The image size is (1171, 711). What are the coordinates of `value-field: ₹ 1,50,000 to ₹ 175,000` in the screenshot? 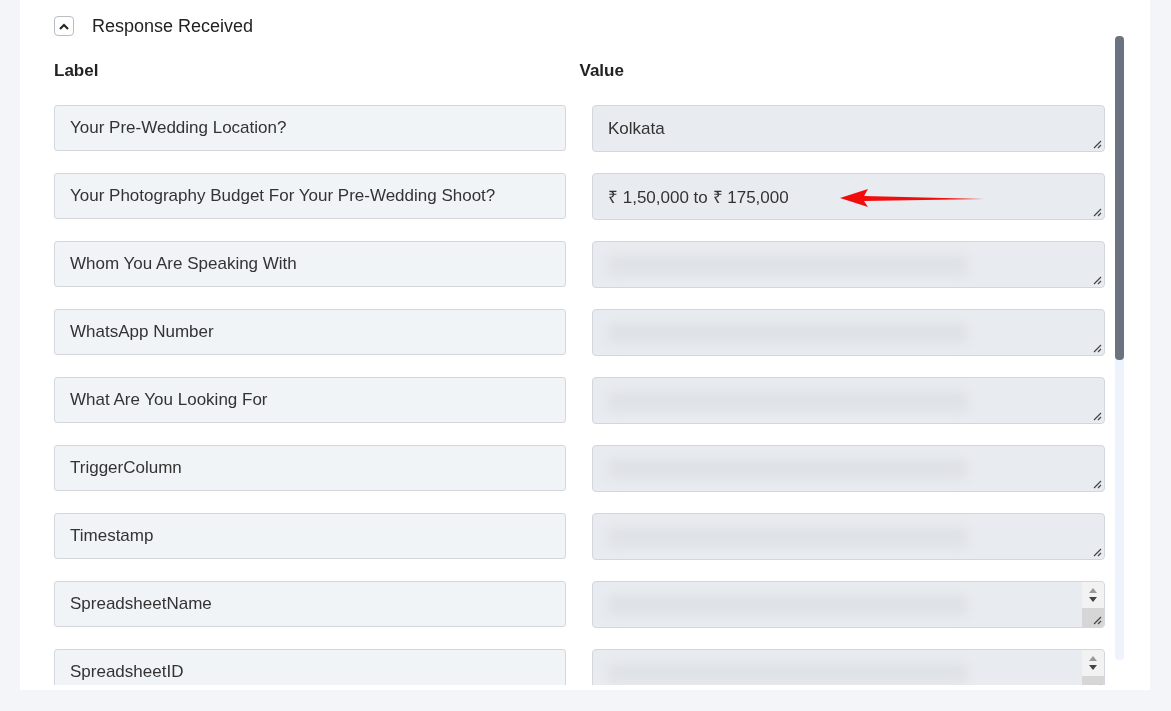 It's located at (848, 196).